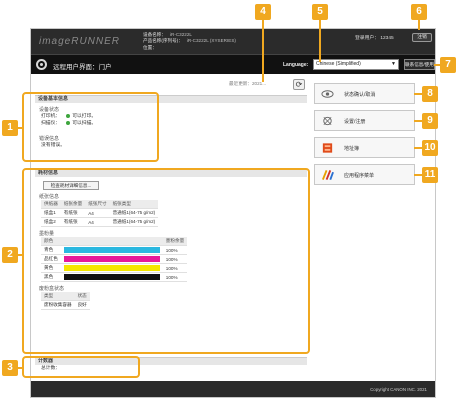 The width and height of the screenshot is (461, 403). Describe the element at coordinates (430, 175) in the screenshot. I see `callout-number: 11` at that location.